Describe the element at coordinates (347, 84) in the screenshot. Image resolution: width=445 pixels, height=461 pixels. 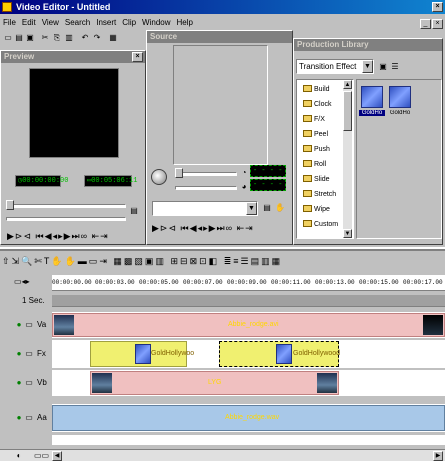
I see `scroll-up-icon: ▲` at that location.